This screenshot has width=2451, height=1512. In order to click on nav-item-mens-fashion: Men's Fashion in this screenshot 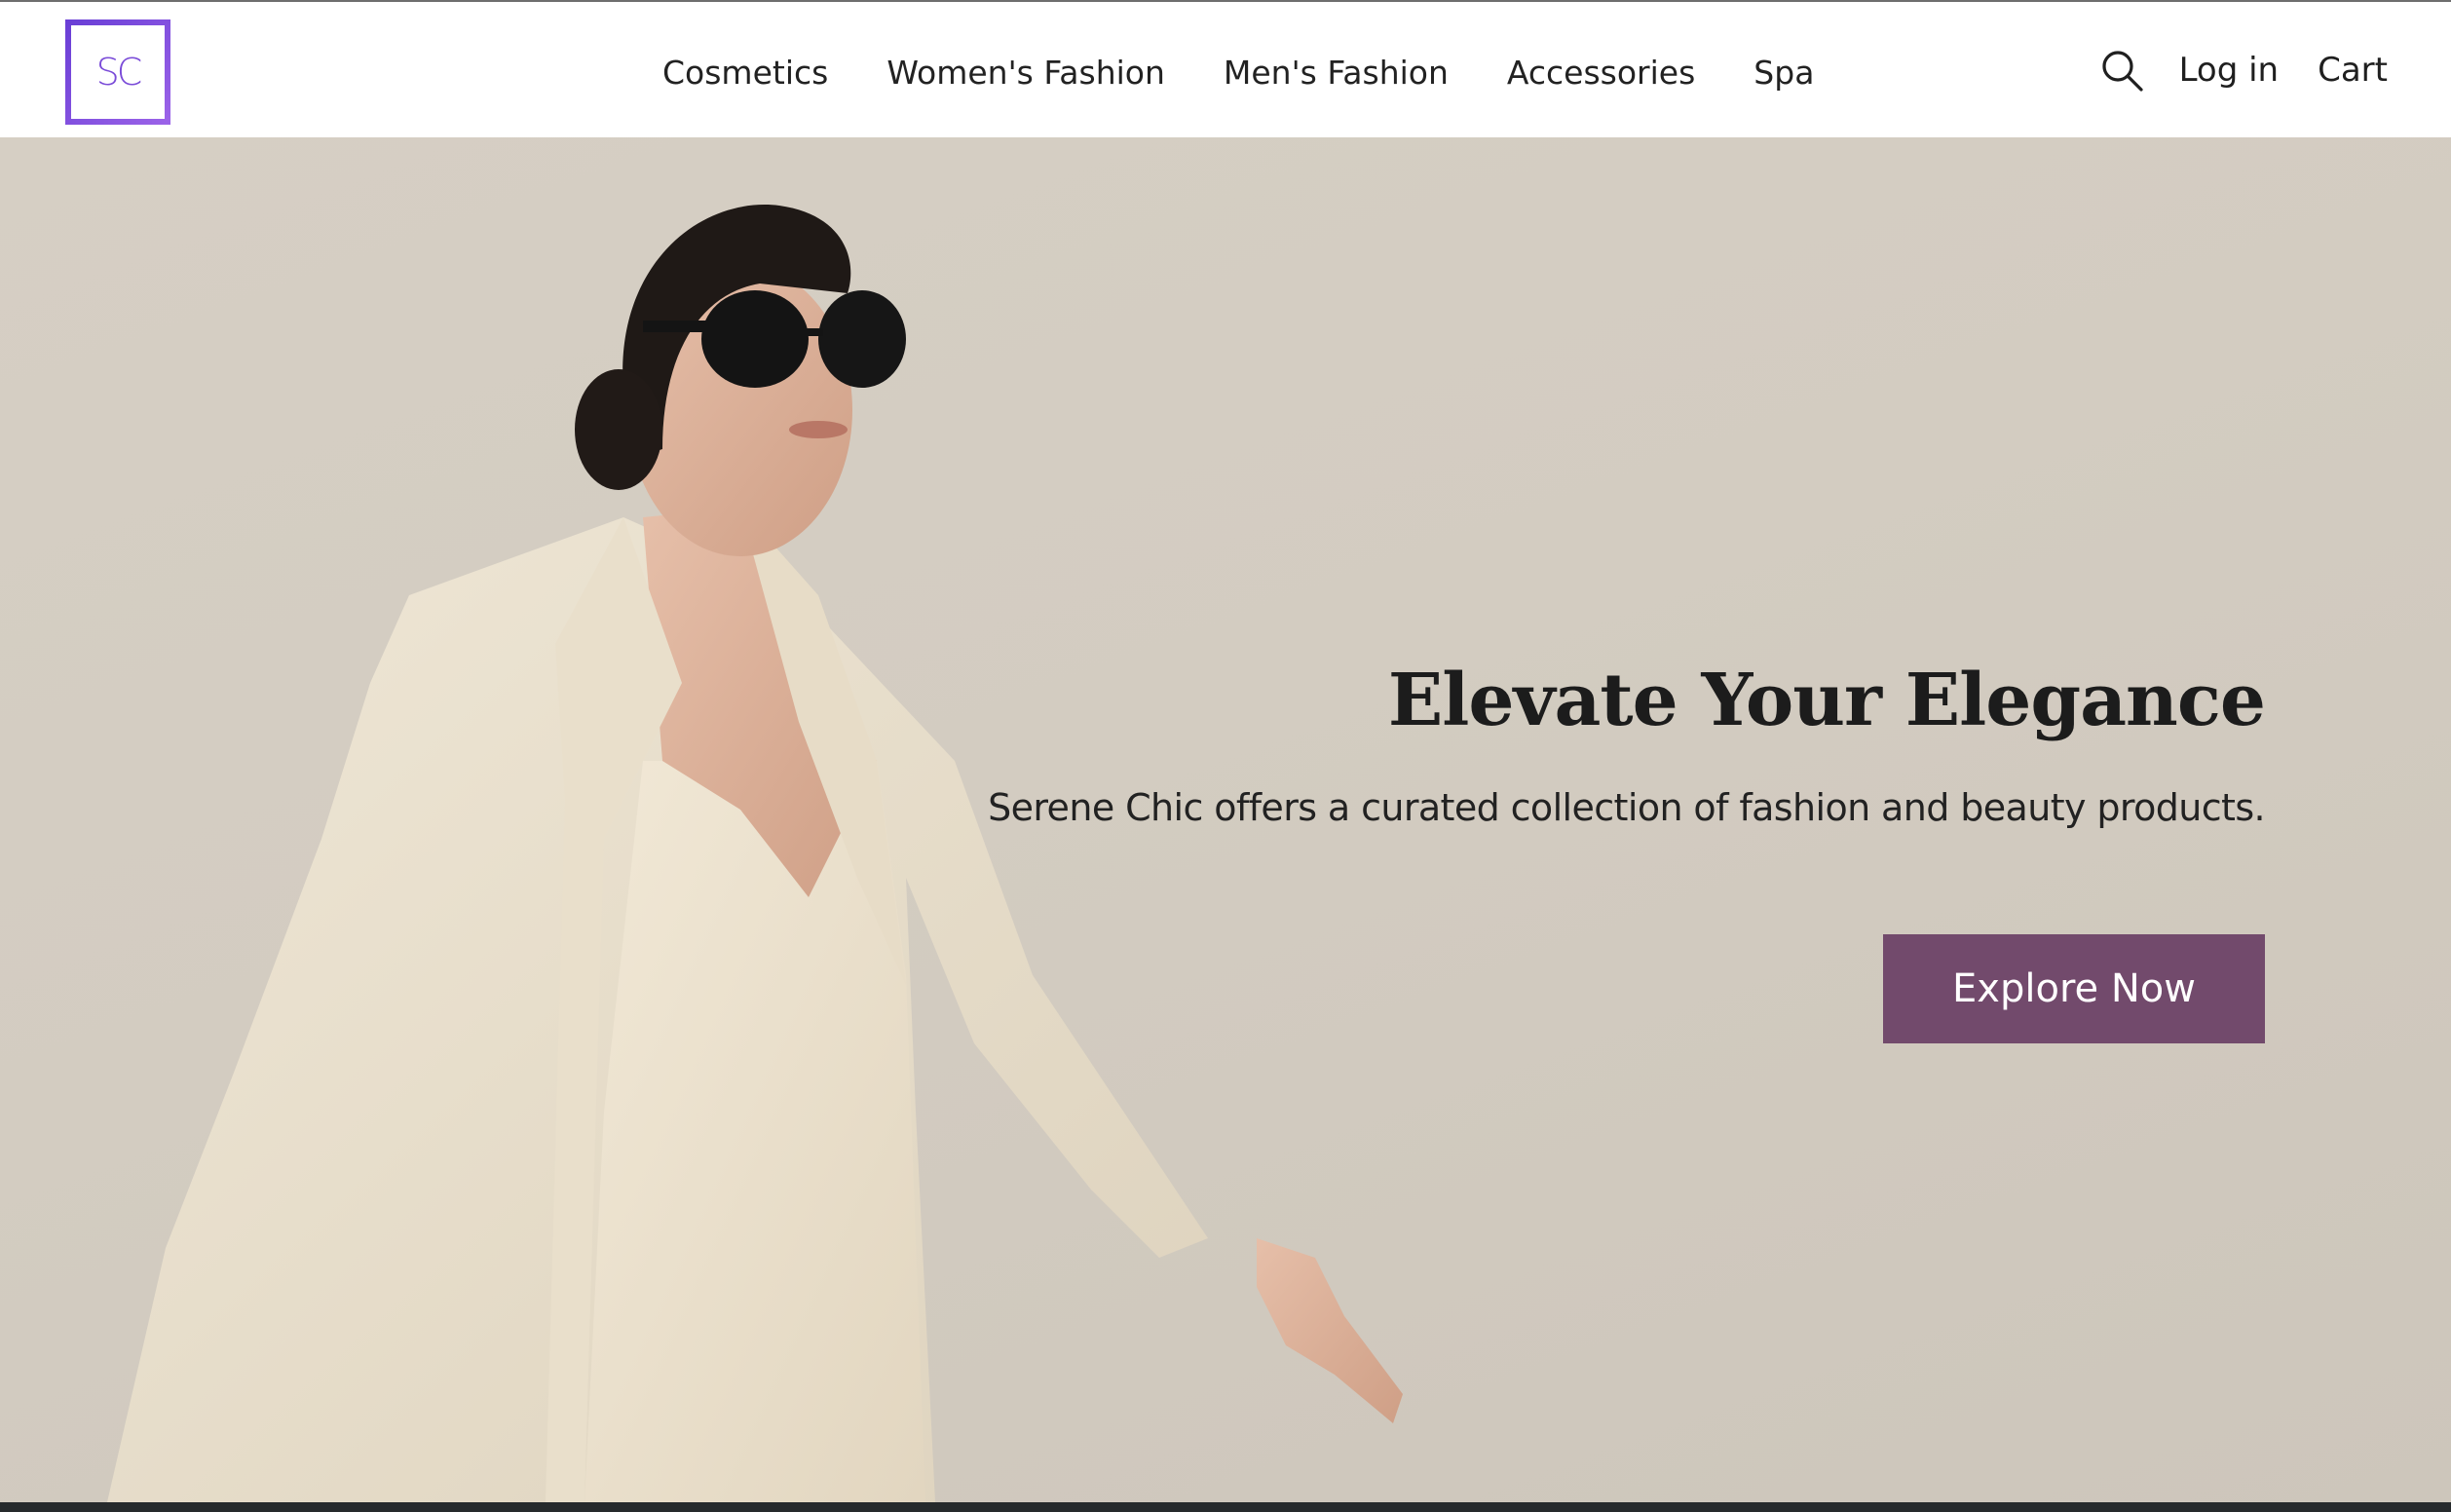, I will do `click(1336, 73)`.